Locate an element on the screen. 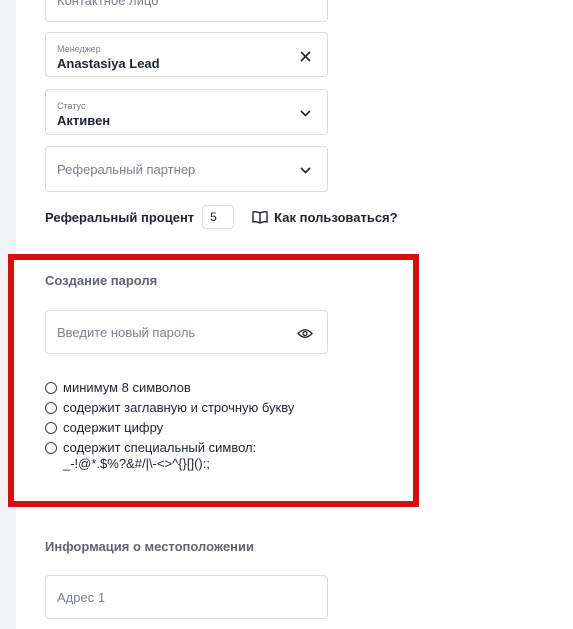 Image resolution: width=573 pixels, height=629 pixels. manager-value: Anastasiya Lead is located at coordinates (108, 63).